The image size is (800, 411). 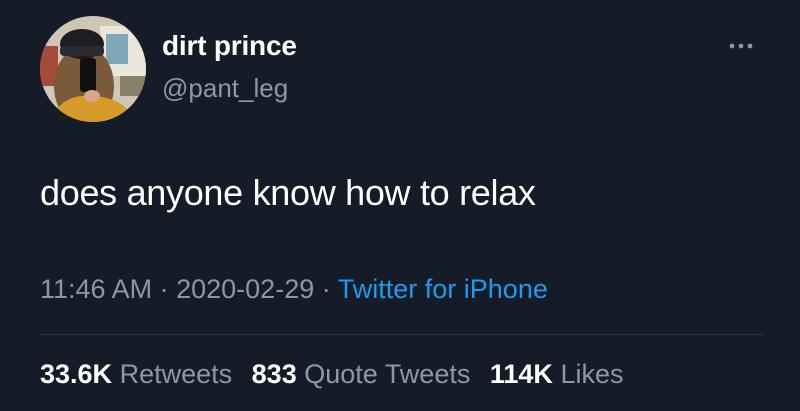 I want to click on avatar, so click(x=93, y=69).